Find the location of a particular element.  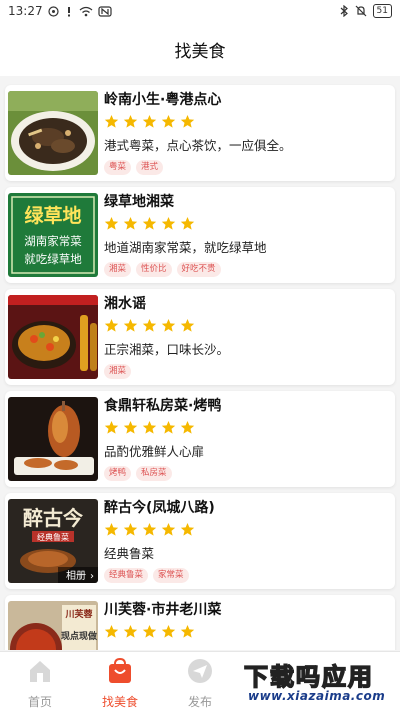

watermark-title: 下载吗应用 is located at coordinates (308, 677).